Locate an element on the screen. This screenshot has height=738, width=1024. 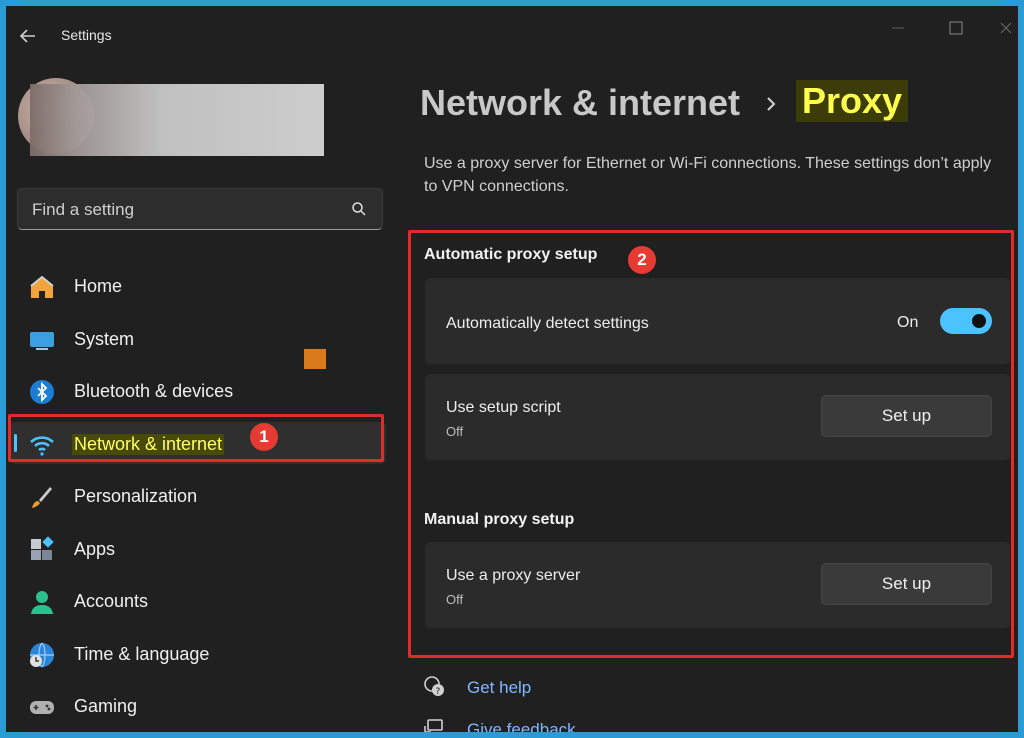
give-feedback-link: Give feedback is located at coordinates (521, 726).